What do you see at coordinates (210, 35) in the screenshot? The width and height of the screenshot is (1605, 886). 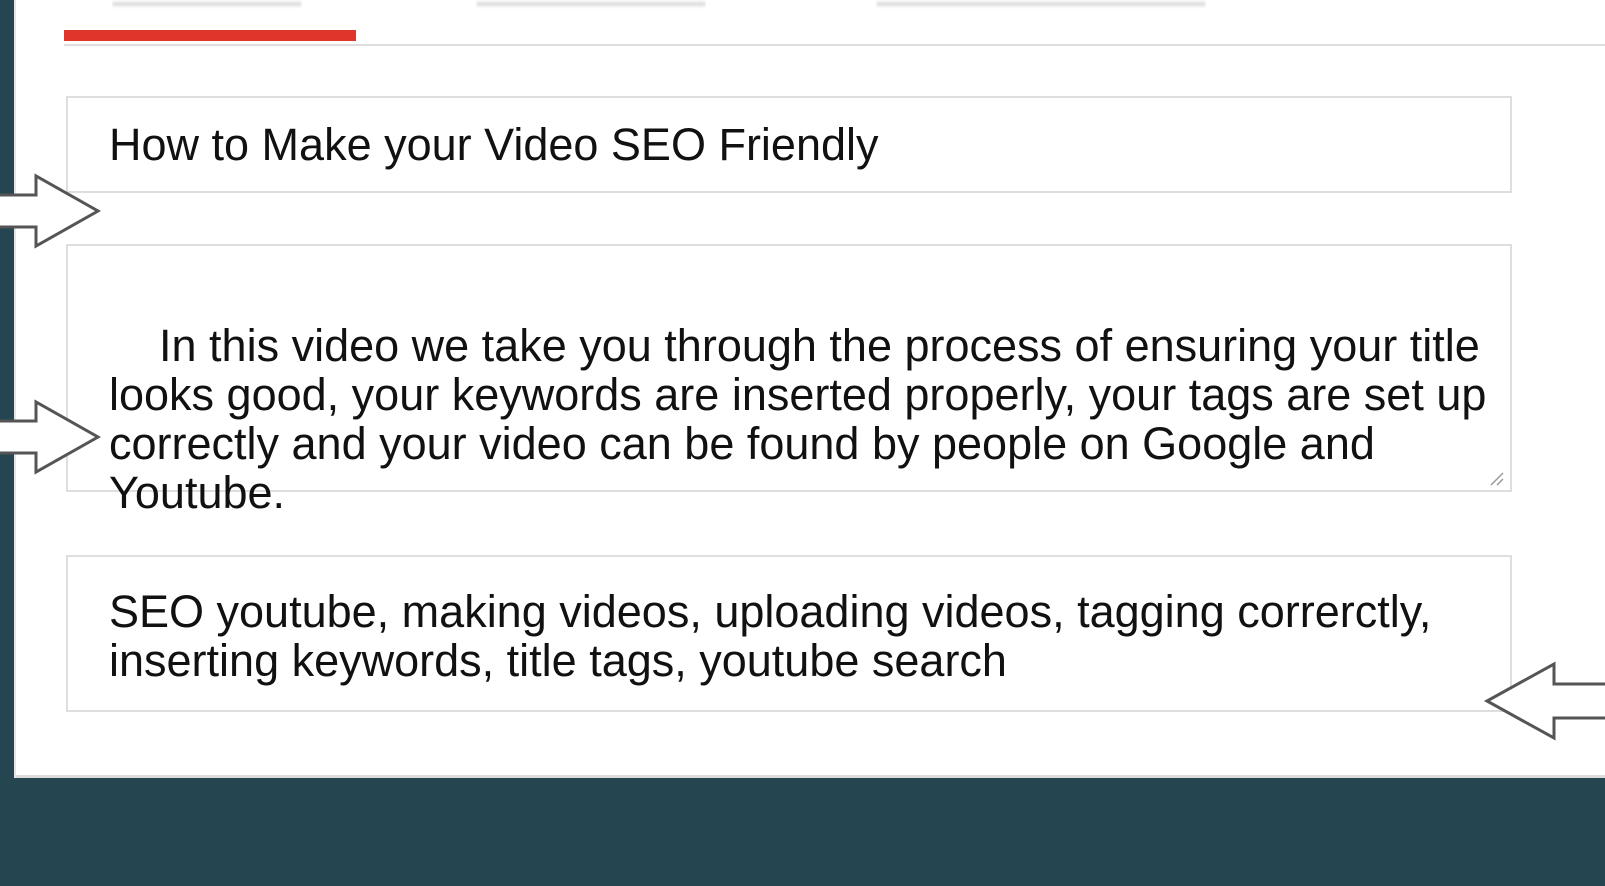 I see `active-tab-indicator` at bounding box center [210, 35].